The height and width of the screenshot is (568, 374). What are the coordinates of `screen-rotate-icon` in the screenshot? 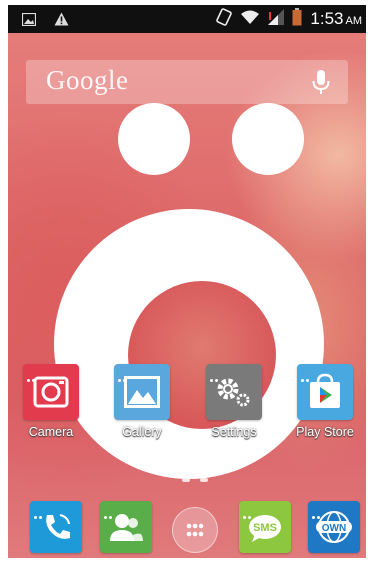 It's located at (224, 19).